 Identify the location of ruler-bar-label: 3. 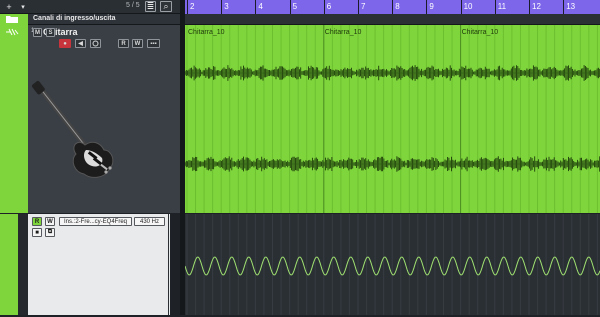
(226, 6).